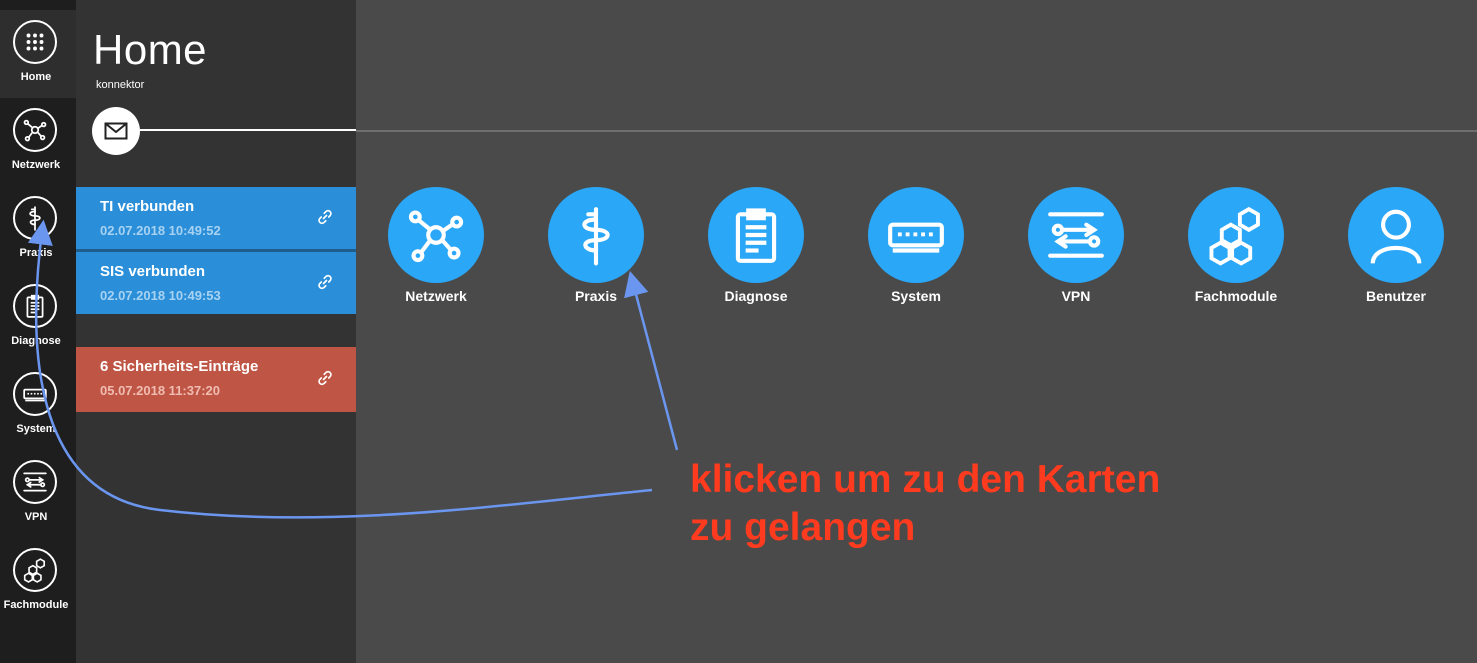 The image size is (1477, 663). I want to click on rail-label-netzwerk: Netzwerk, so click(36, 165).